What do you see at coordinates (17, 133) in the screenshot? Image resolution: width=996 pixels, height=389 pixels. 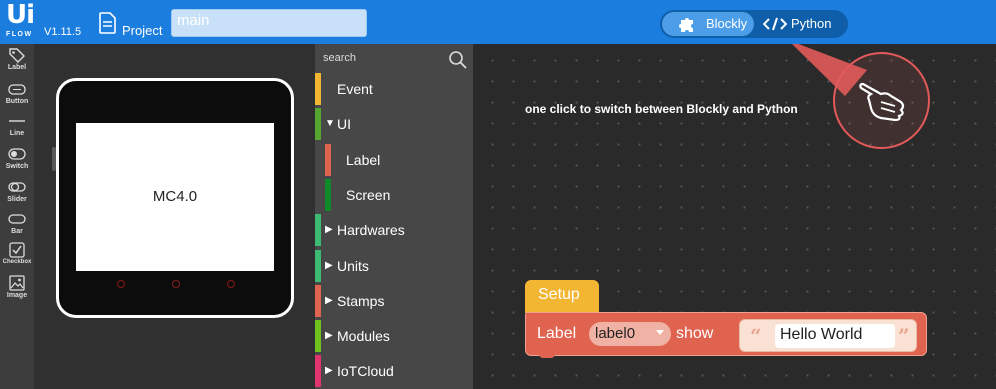 I see `tool-line-text: Line` at bounding box center [17, 133].